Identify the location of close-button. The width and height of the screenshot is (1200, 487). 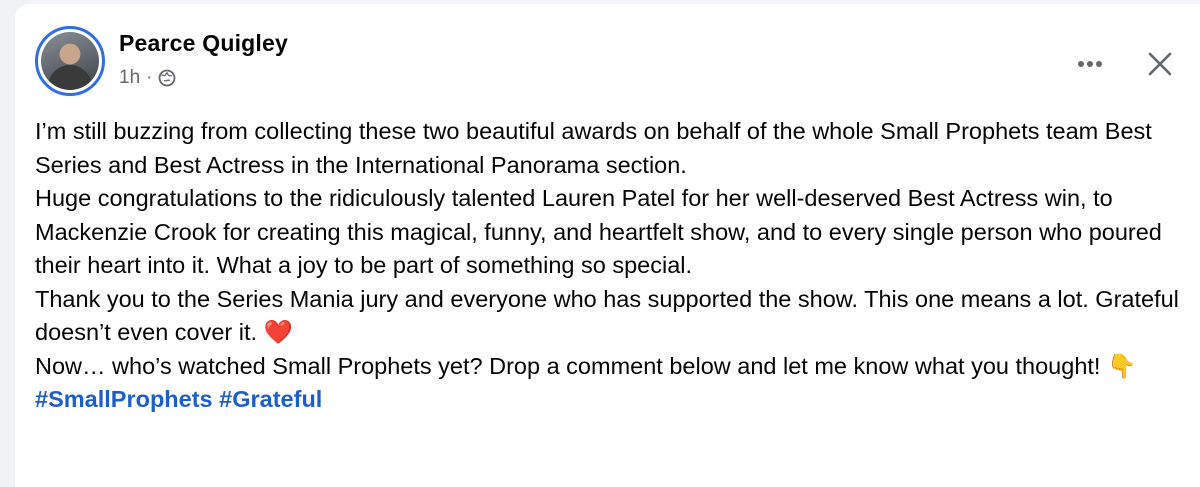
(1160, 64).